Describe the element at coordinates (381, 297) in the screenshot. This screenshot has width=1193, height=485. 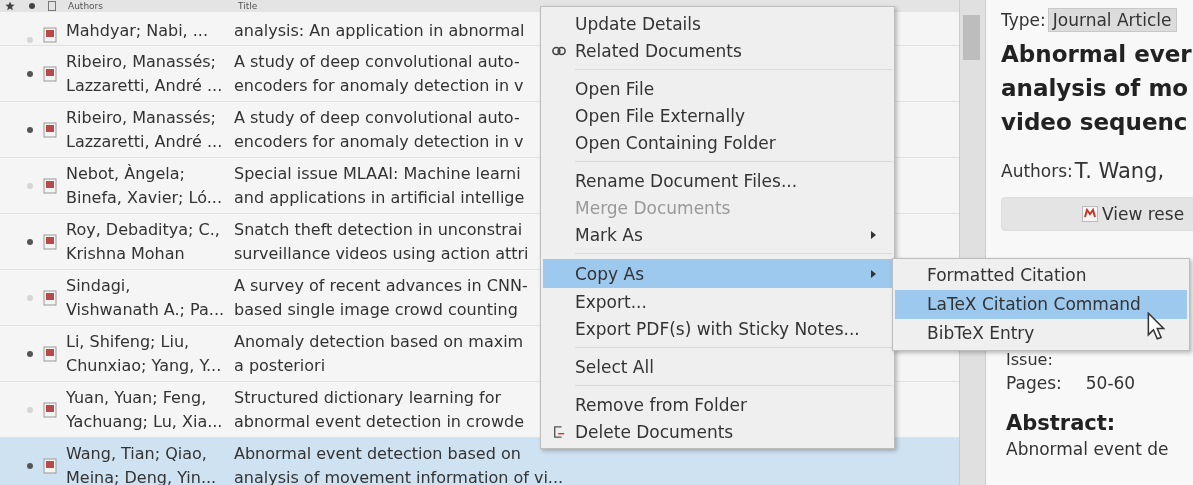
I see `title-cell-text: A survey of recent advances in CNN- based single image crowd counting` at that location.